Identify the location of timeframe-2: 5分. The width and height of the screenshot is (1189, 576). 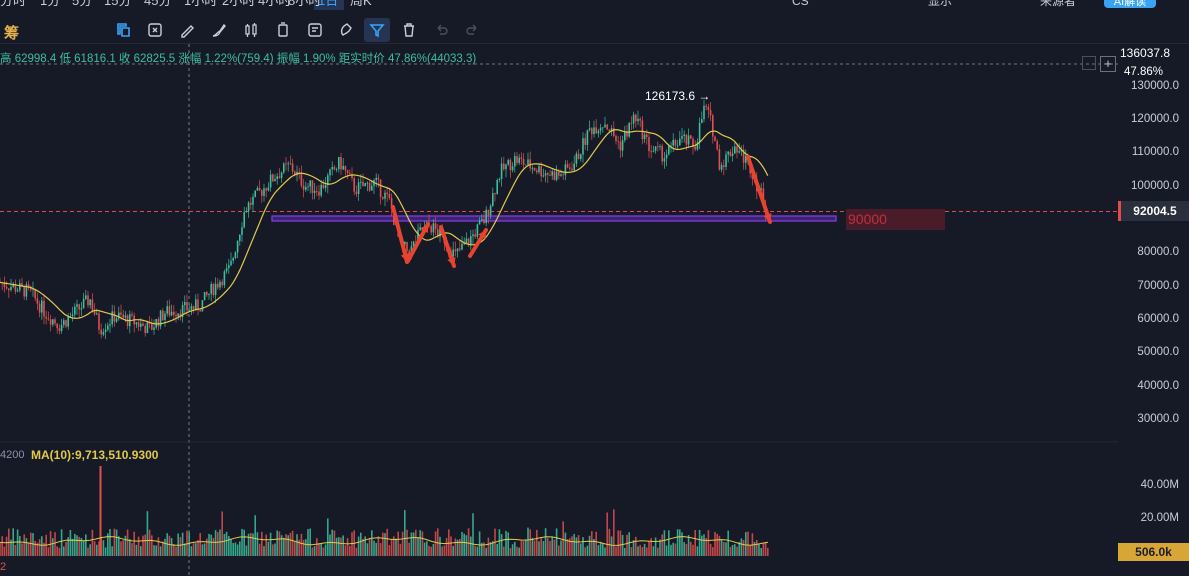
(82, 4).